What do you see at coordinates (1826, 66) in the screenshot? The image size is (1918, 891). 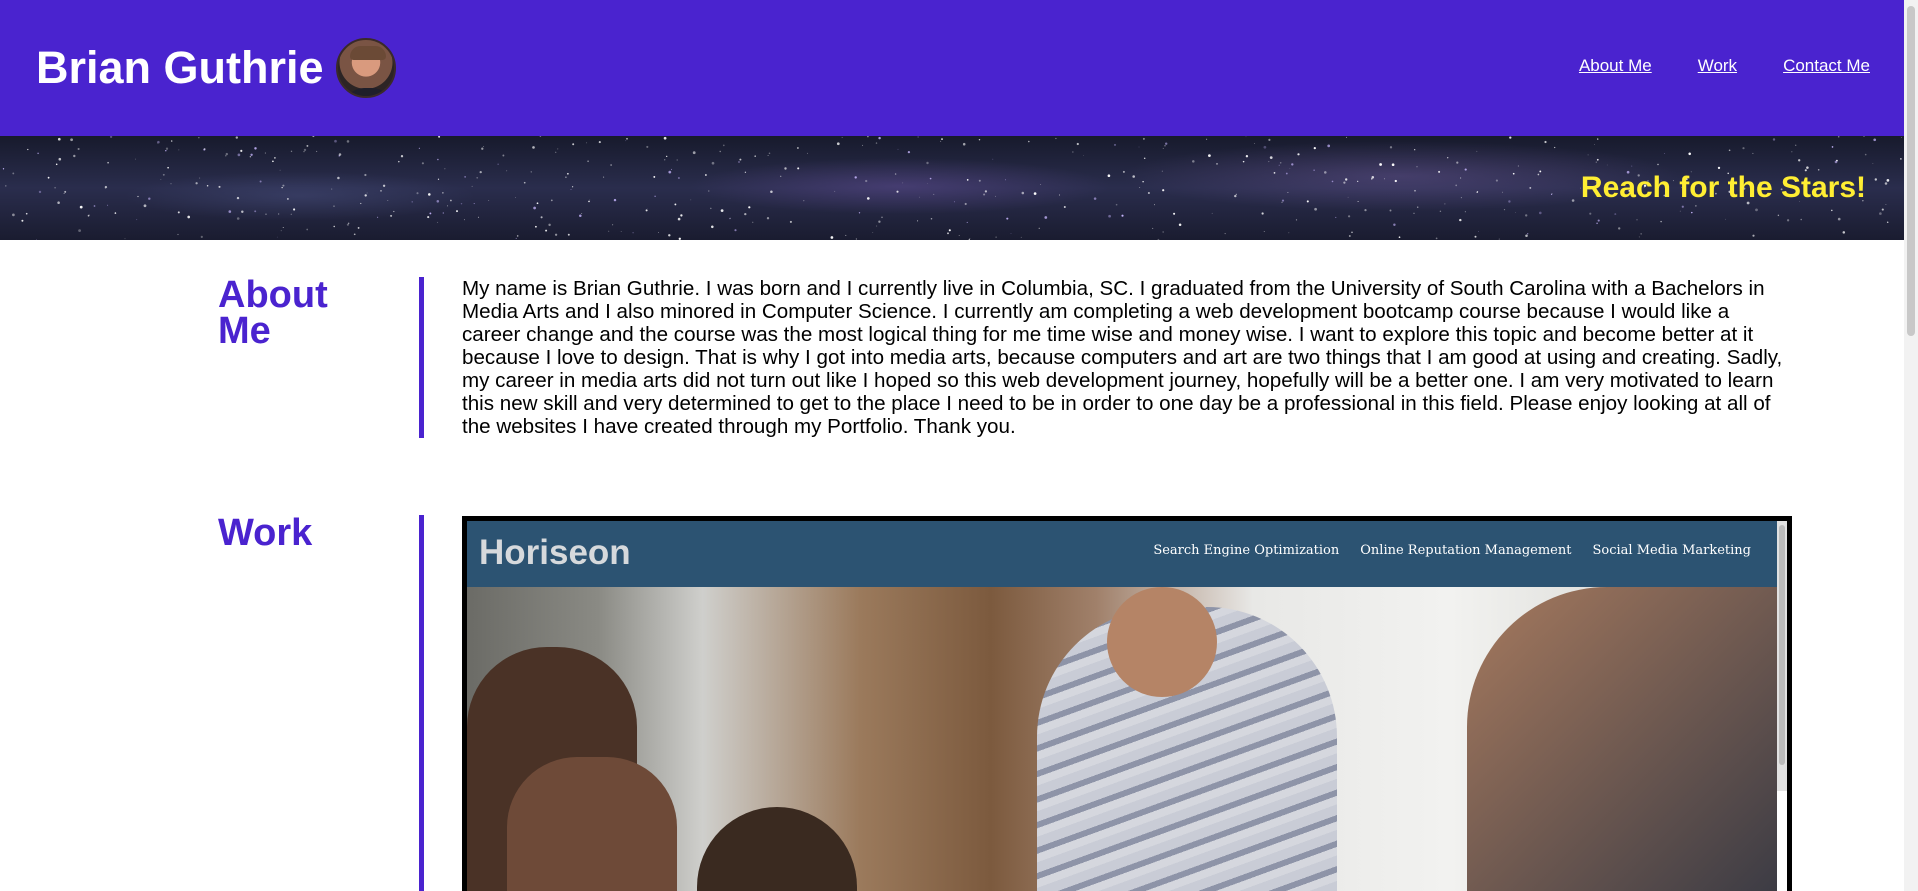 I see `nav-link-contact-me: Contact Me` at bounding box center [1826, 66].